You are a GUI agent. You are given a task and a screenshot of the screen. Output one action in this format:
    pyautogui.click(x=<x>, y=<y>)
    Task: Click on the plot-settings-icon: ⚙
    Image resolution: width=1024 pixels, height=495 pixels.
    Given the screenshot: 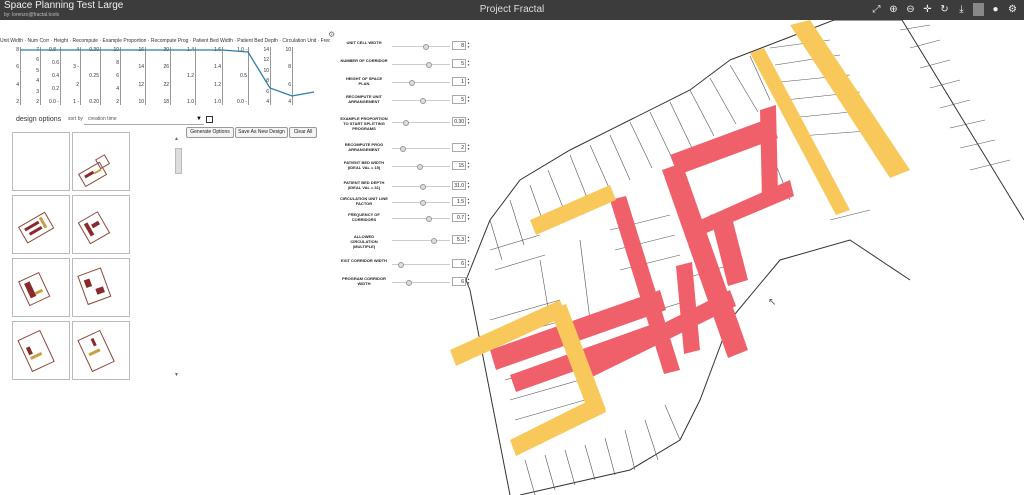 What is the action you would take?
    pyautogui.click(x=331, y=34)
    